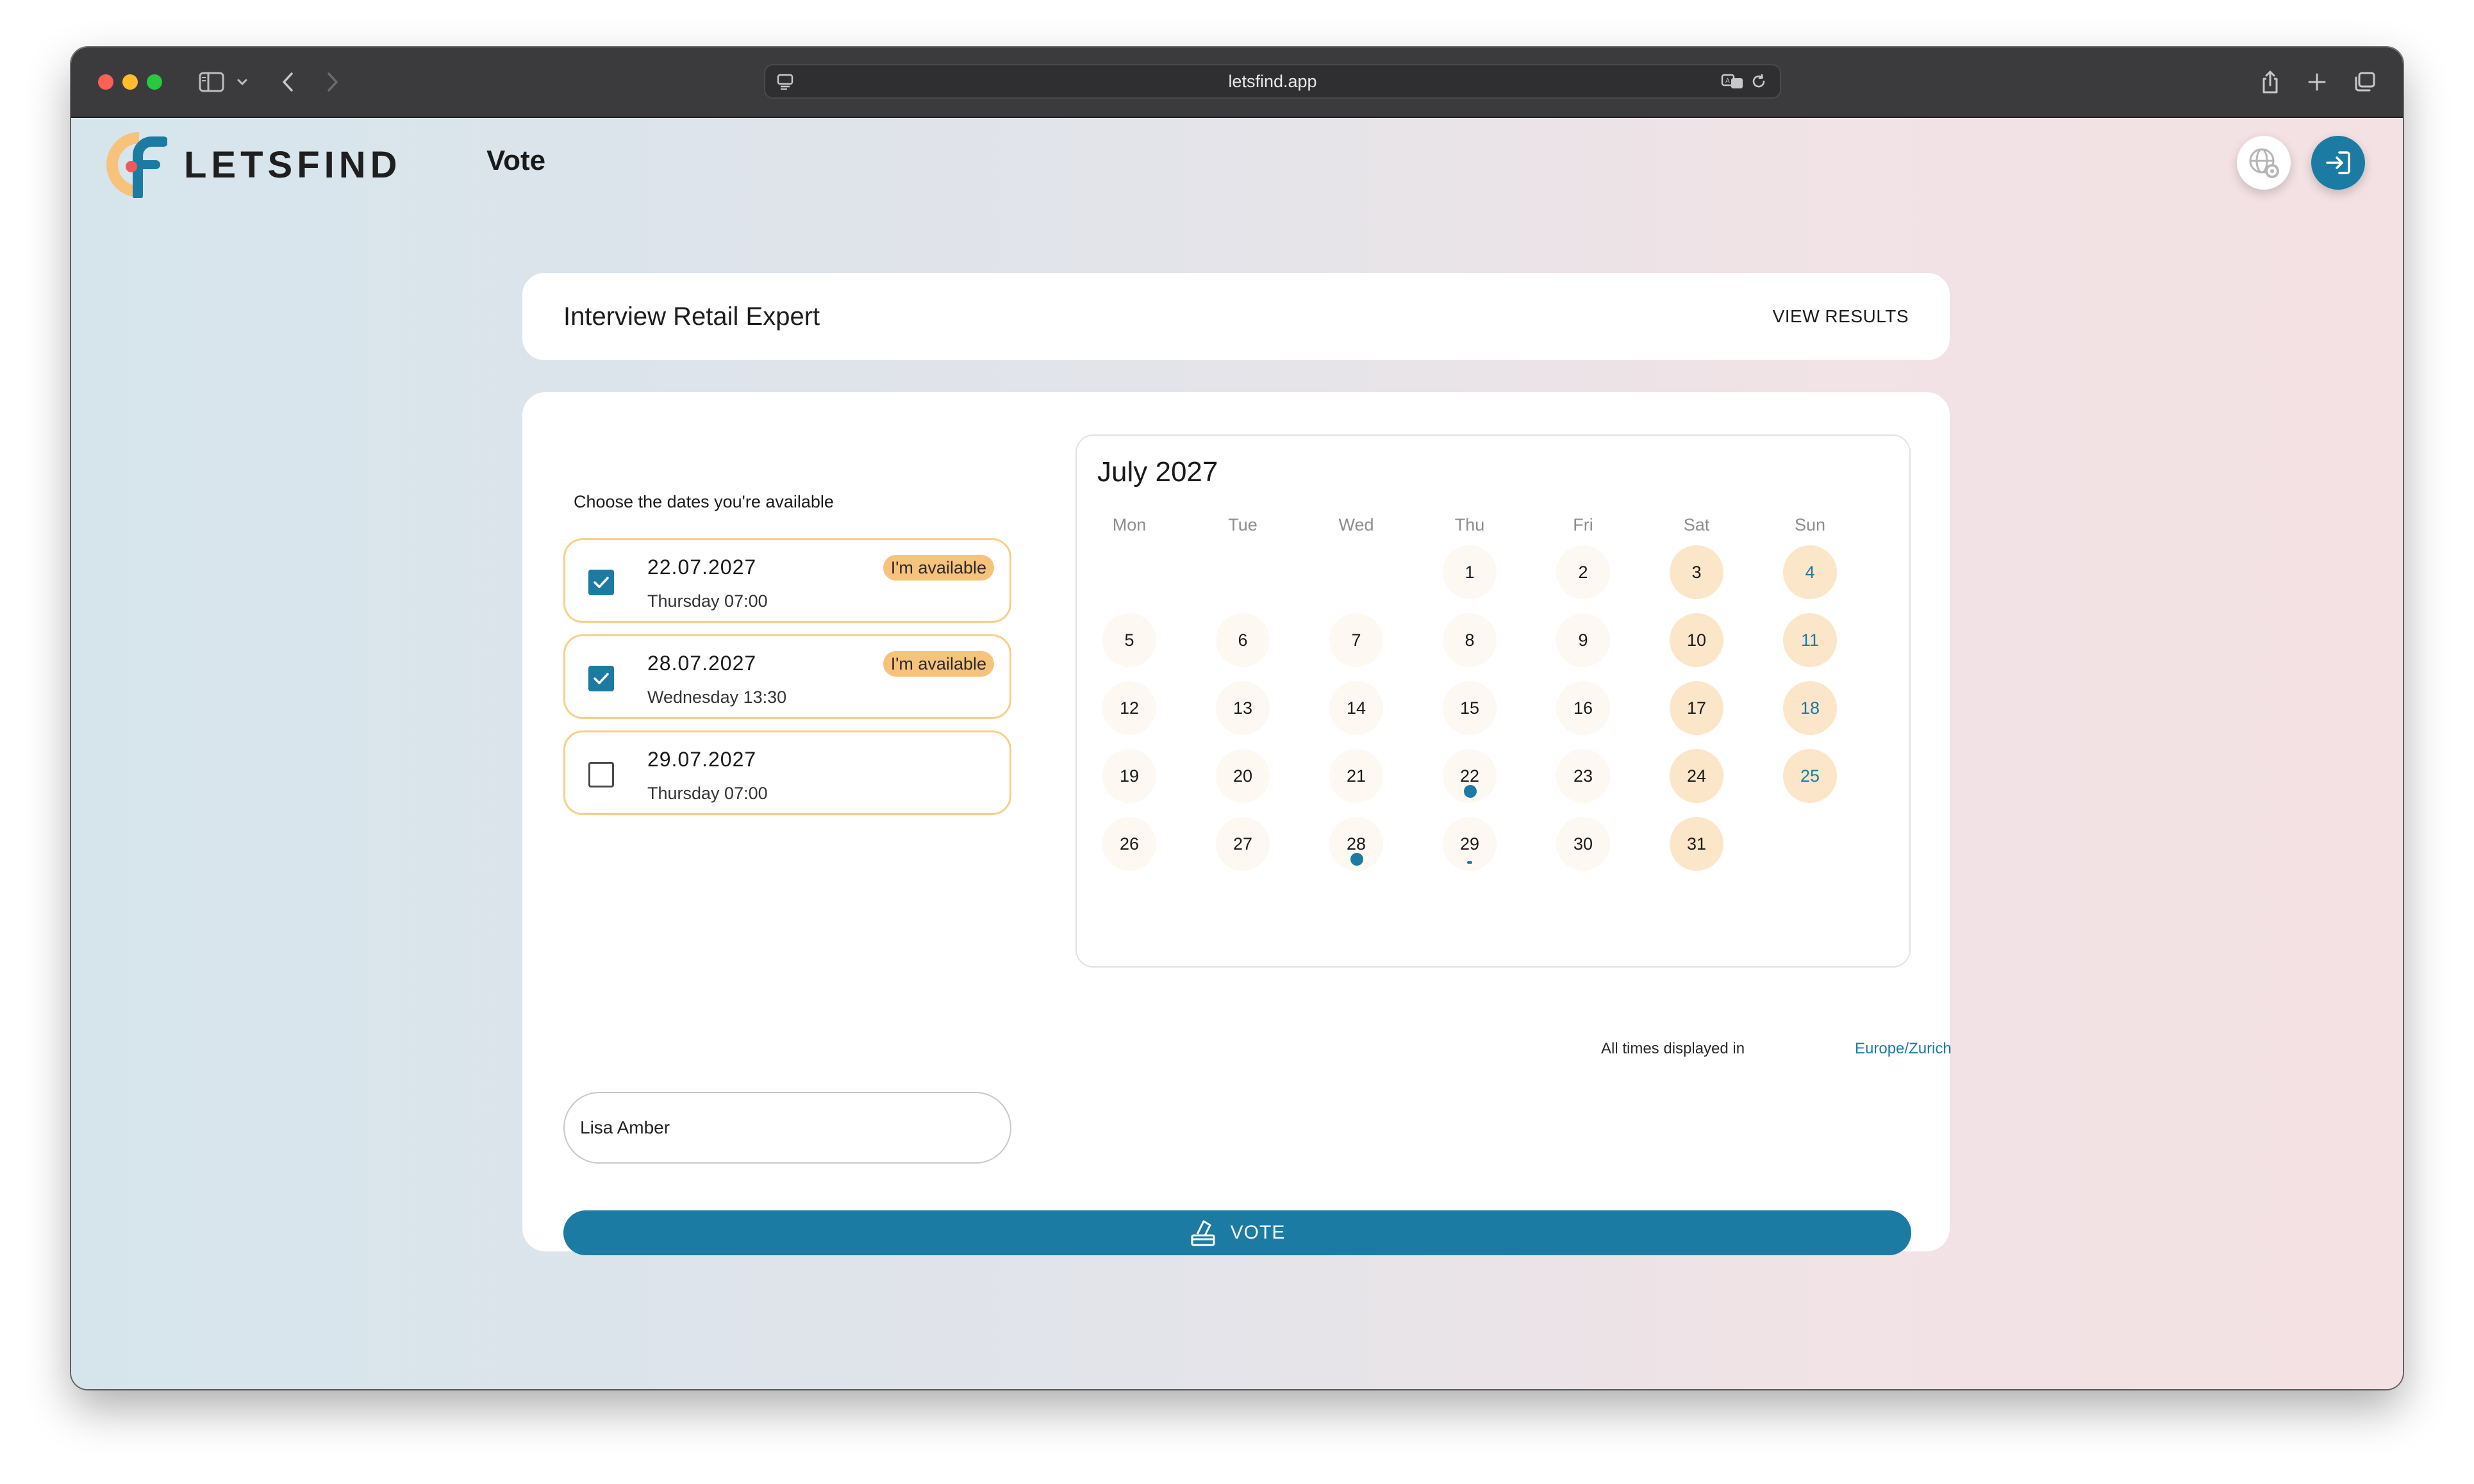 The width and height of the screenshot is (2474, 1484). I want to click on view-results-button: VIEW RESULTS, so click(1841, 316).